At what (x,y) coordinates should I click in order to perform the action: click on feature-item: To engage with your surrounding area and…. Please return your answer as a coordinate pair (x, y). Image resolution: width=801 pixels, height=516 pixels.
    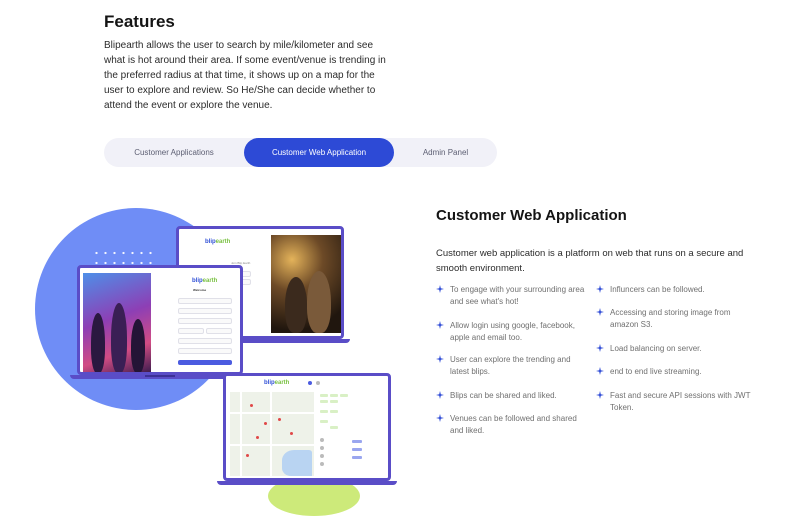
    Looking at the image, I should click on (513, 295).